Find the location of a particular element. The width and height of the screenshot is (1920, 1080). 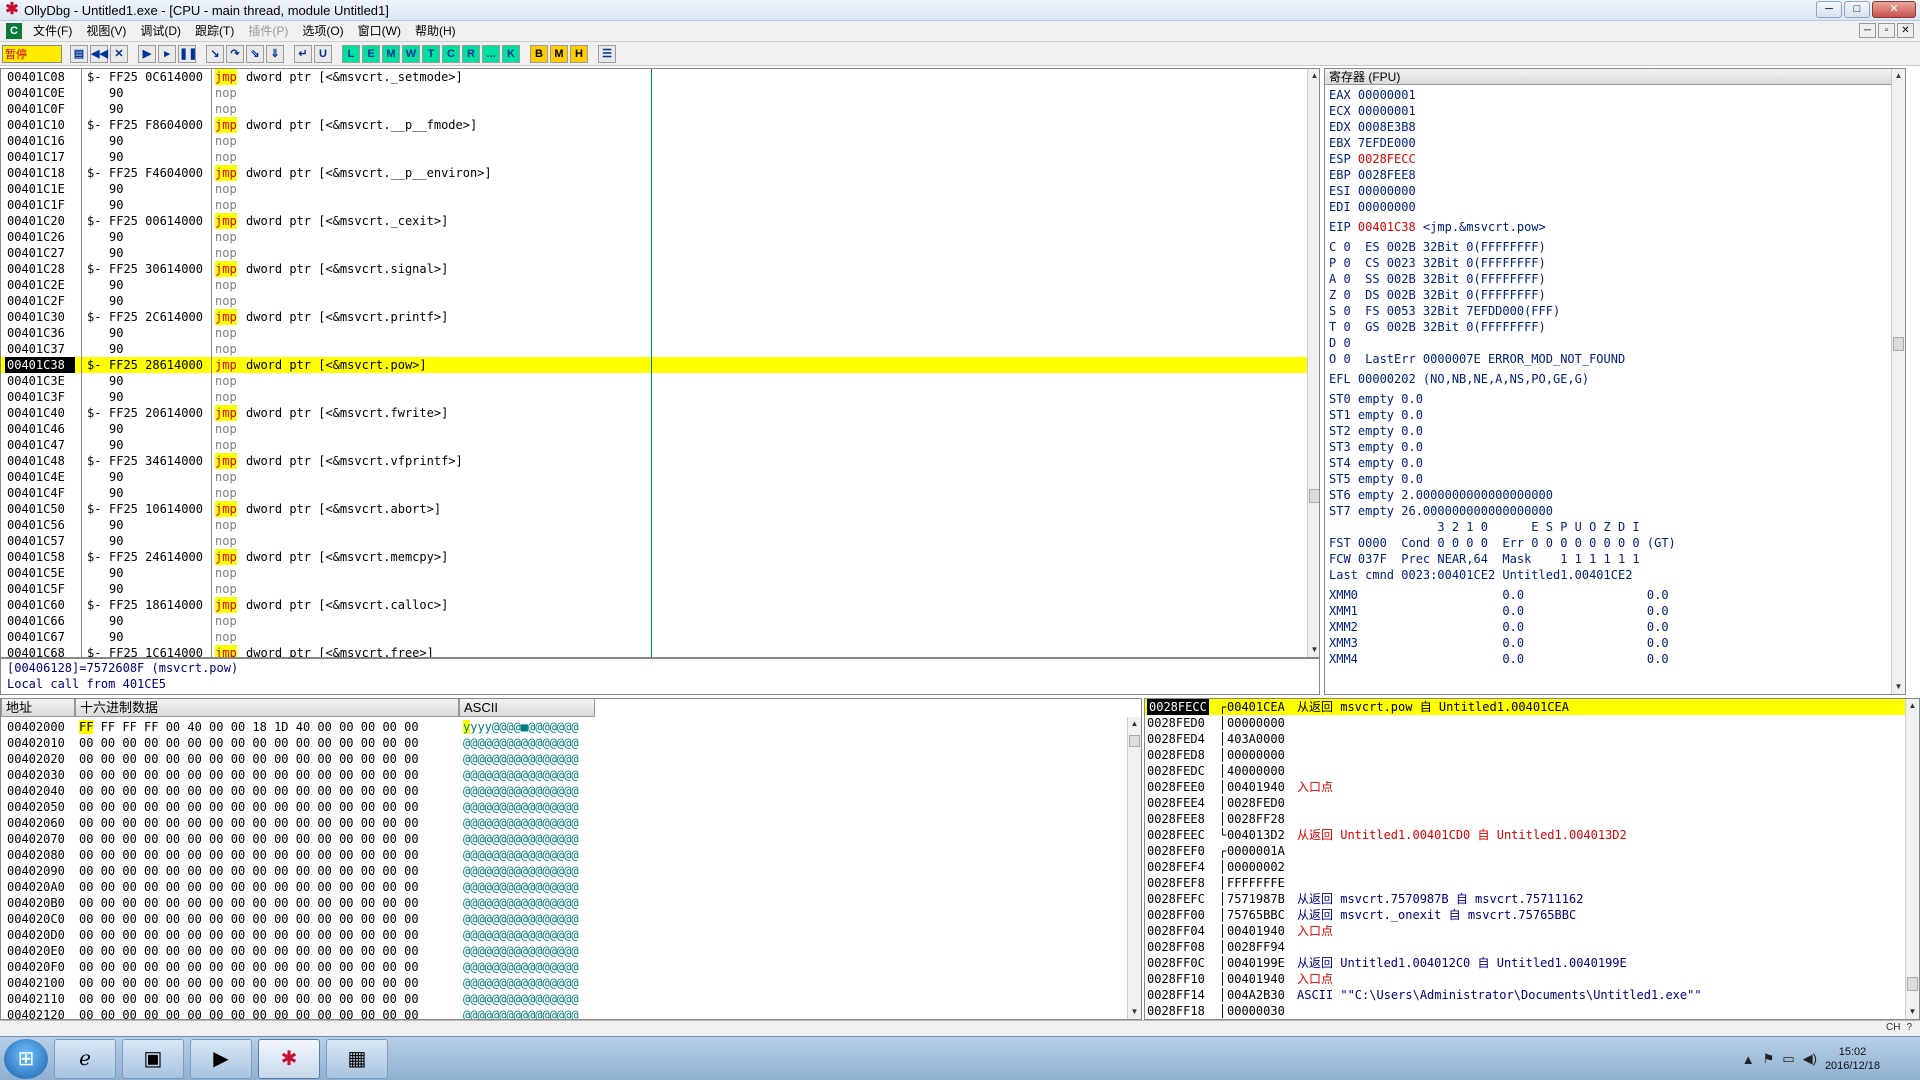

register-line: XMM3 0.0 0.0 is located at coordinates (1499, 643).